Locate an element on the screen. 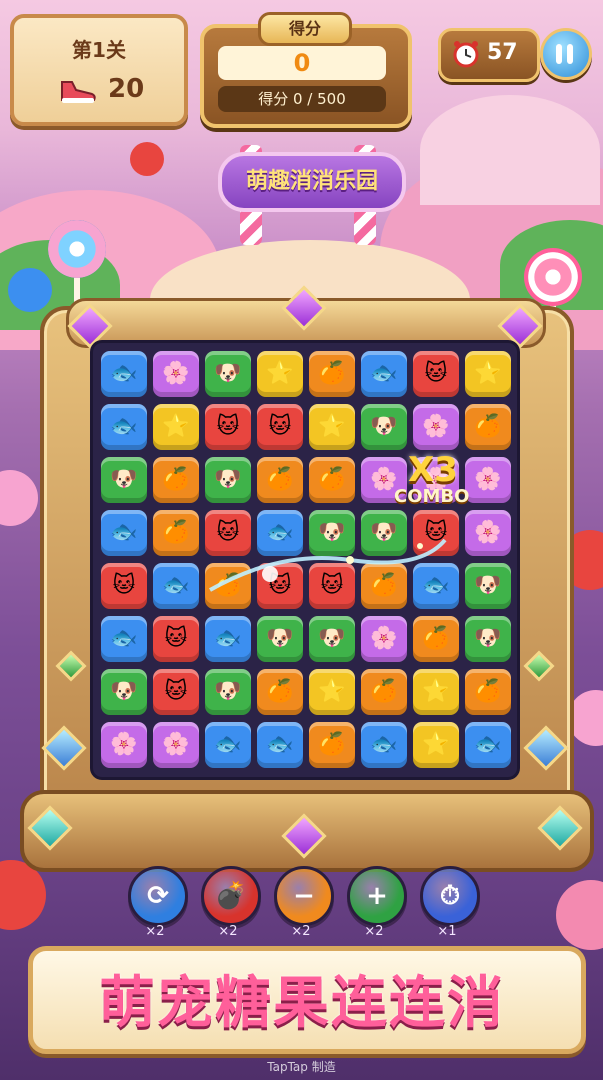 This screenshot has height=1080, width=603. refresh-icon: ⟳ is located at coordinates (158, 896).